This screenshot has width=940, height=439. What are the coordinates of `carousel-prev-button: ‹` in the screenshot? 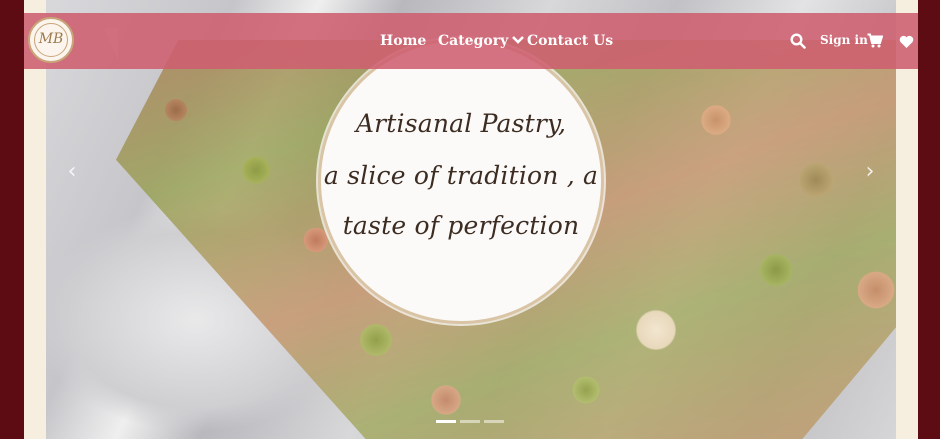 It's located at (72, 172).